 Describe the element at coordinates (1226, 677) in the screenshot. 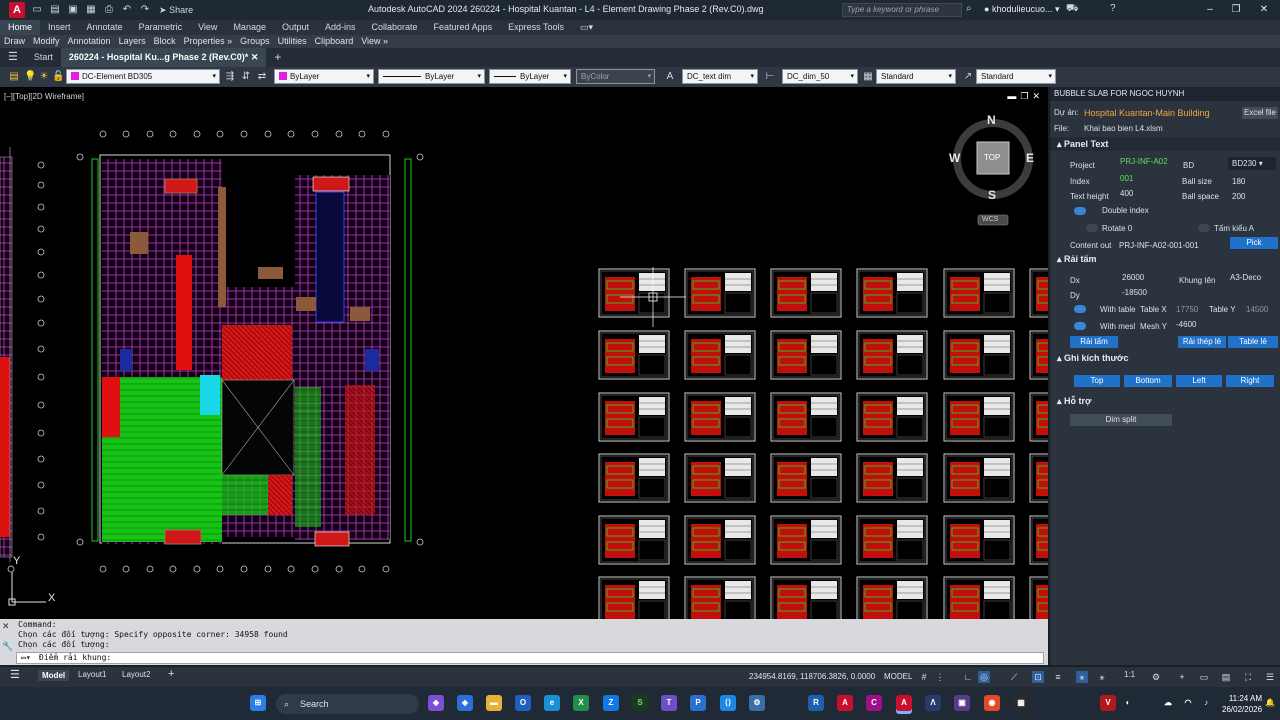

I see `quick-properties-icon: ▤` at that location.